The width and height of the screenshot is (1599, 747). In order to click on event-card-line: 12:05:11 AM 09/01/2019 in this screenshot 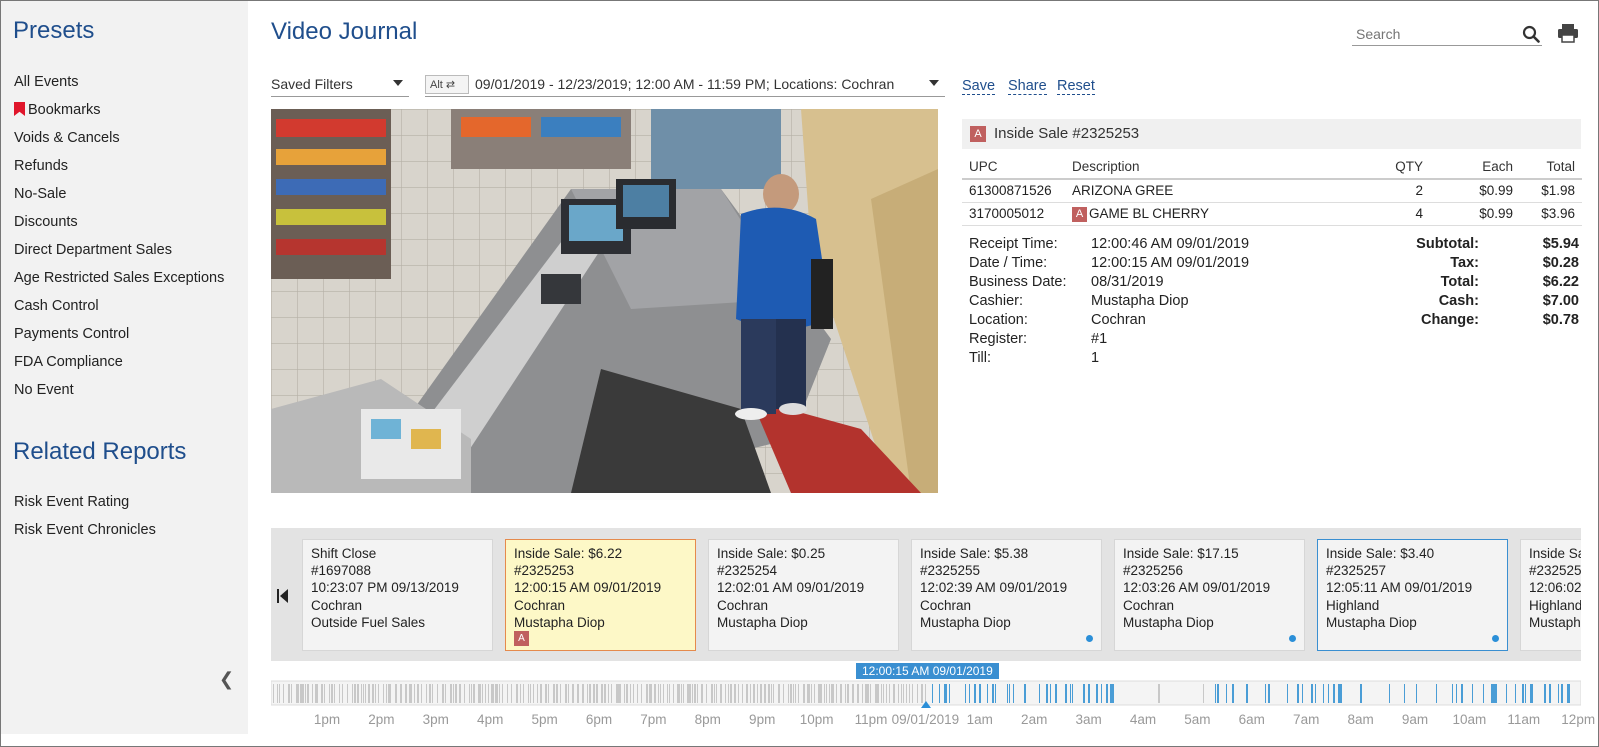, I will do `click(1399, 588)`.